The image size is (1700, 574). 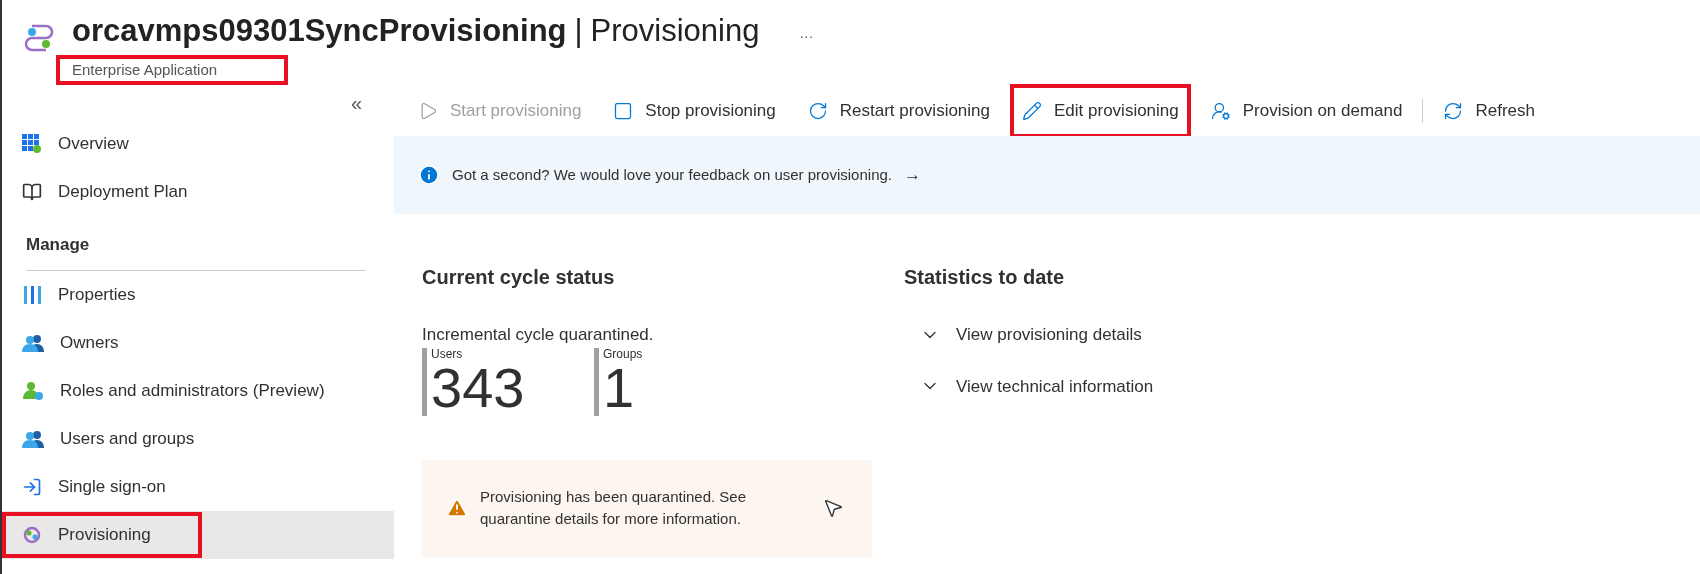 What do you see at coordinates (1489, 111) in the screenshot?
I see `toolbar-button: Refresh` at bounding box center [1489, 111].